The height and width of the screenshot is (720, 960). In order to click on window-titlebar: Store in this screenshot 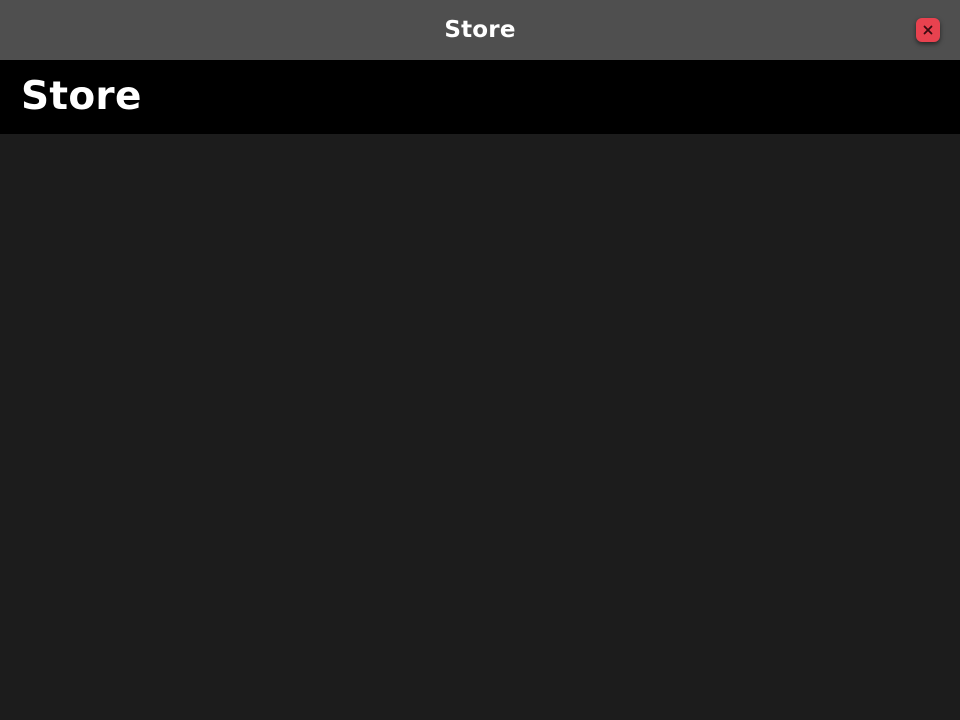, I will do `click(480, 30)`.